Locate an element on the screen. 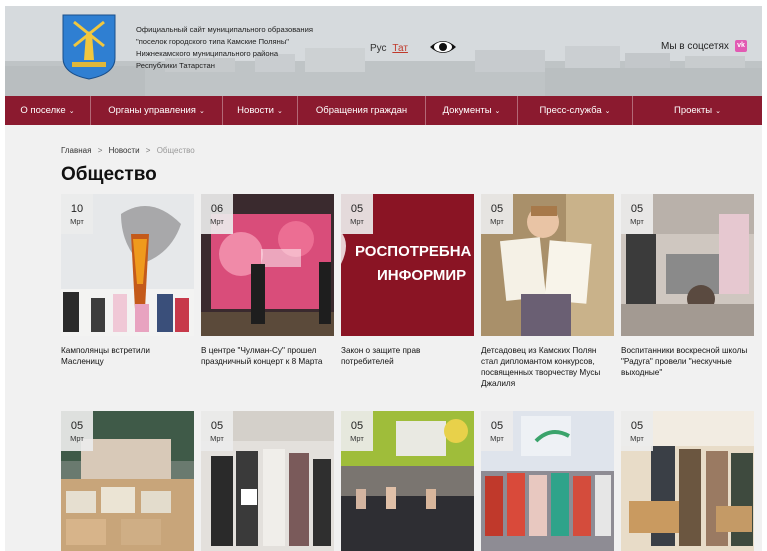  nav-item-projects: Проекты ⌄ is located at coordinates (697, 110).